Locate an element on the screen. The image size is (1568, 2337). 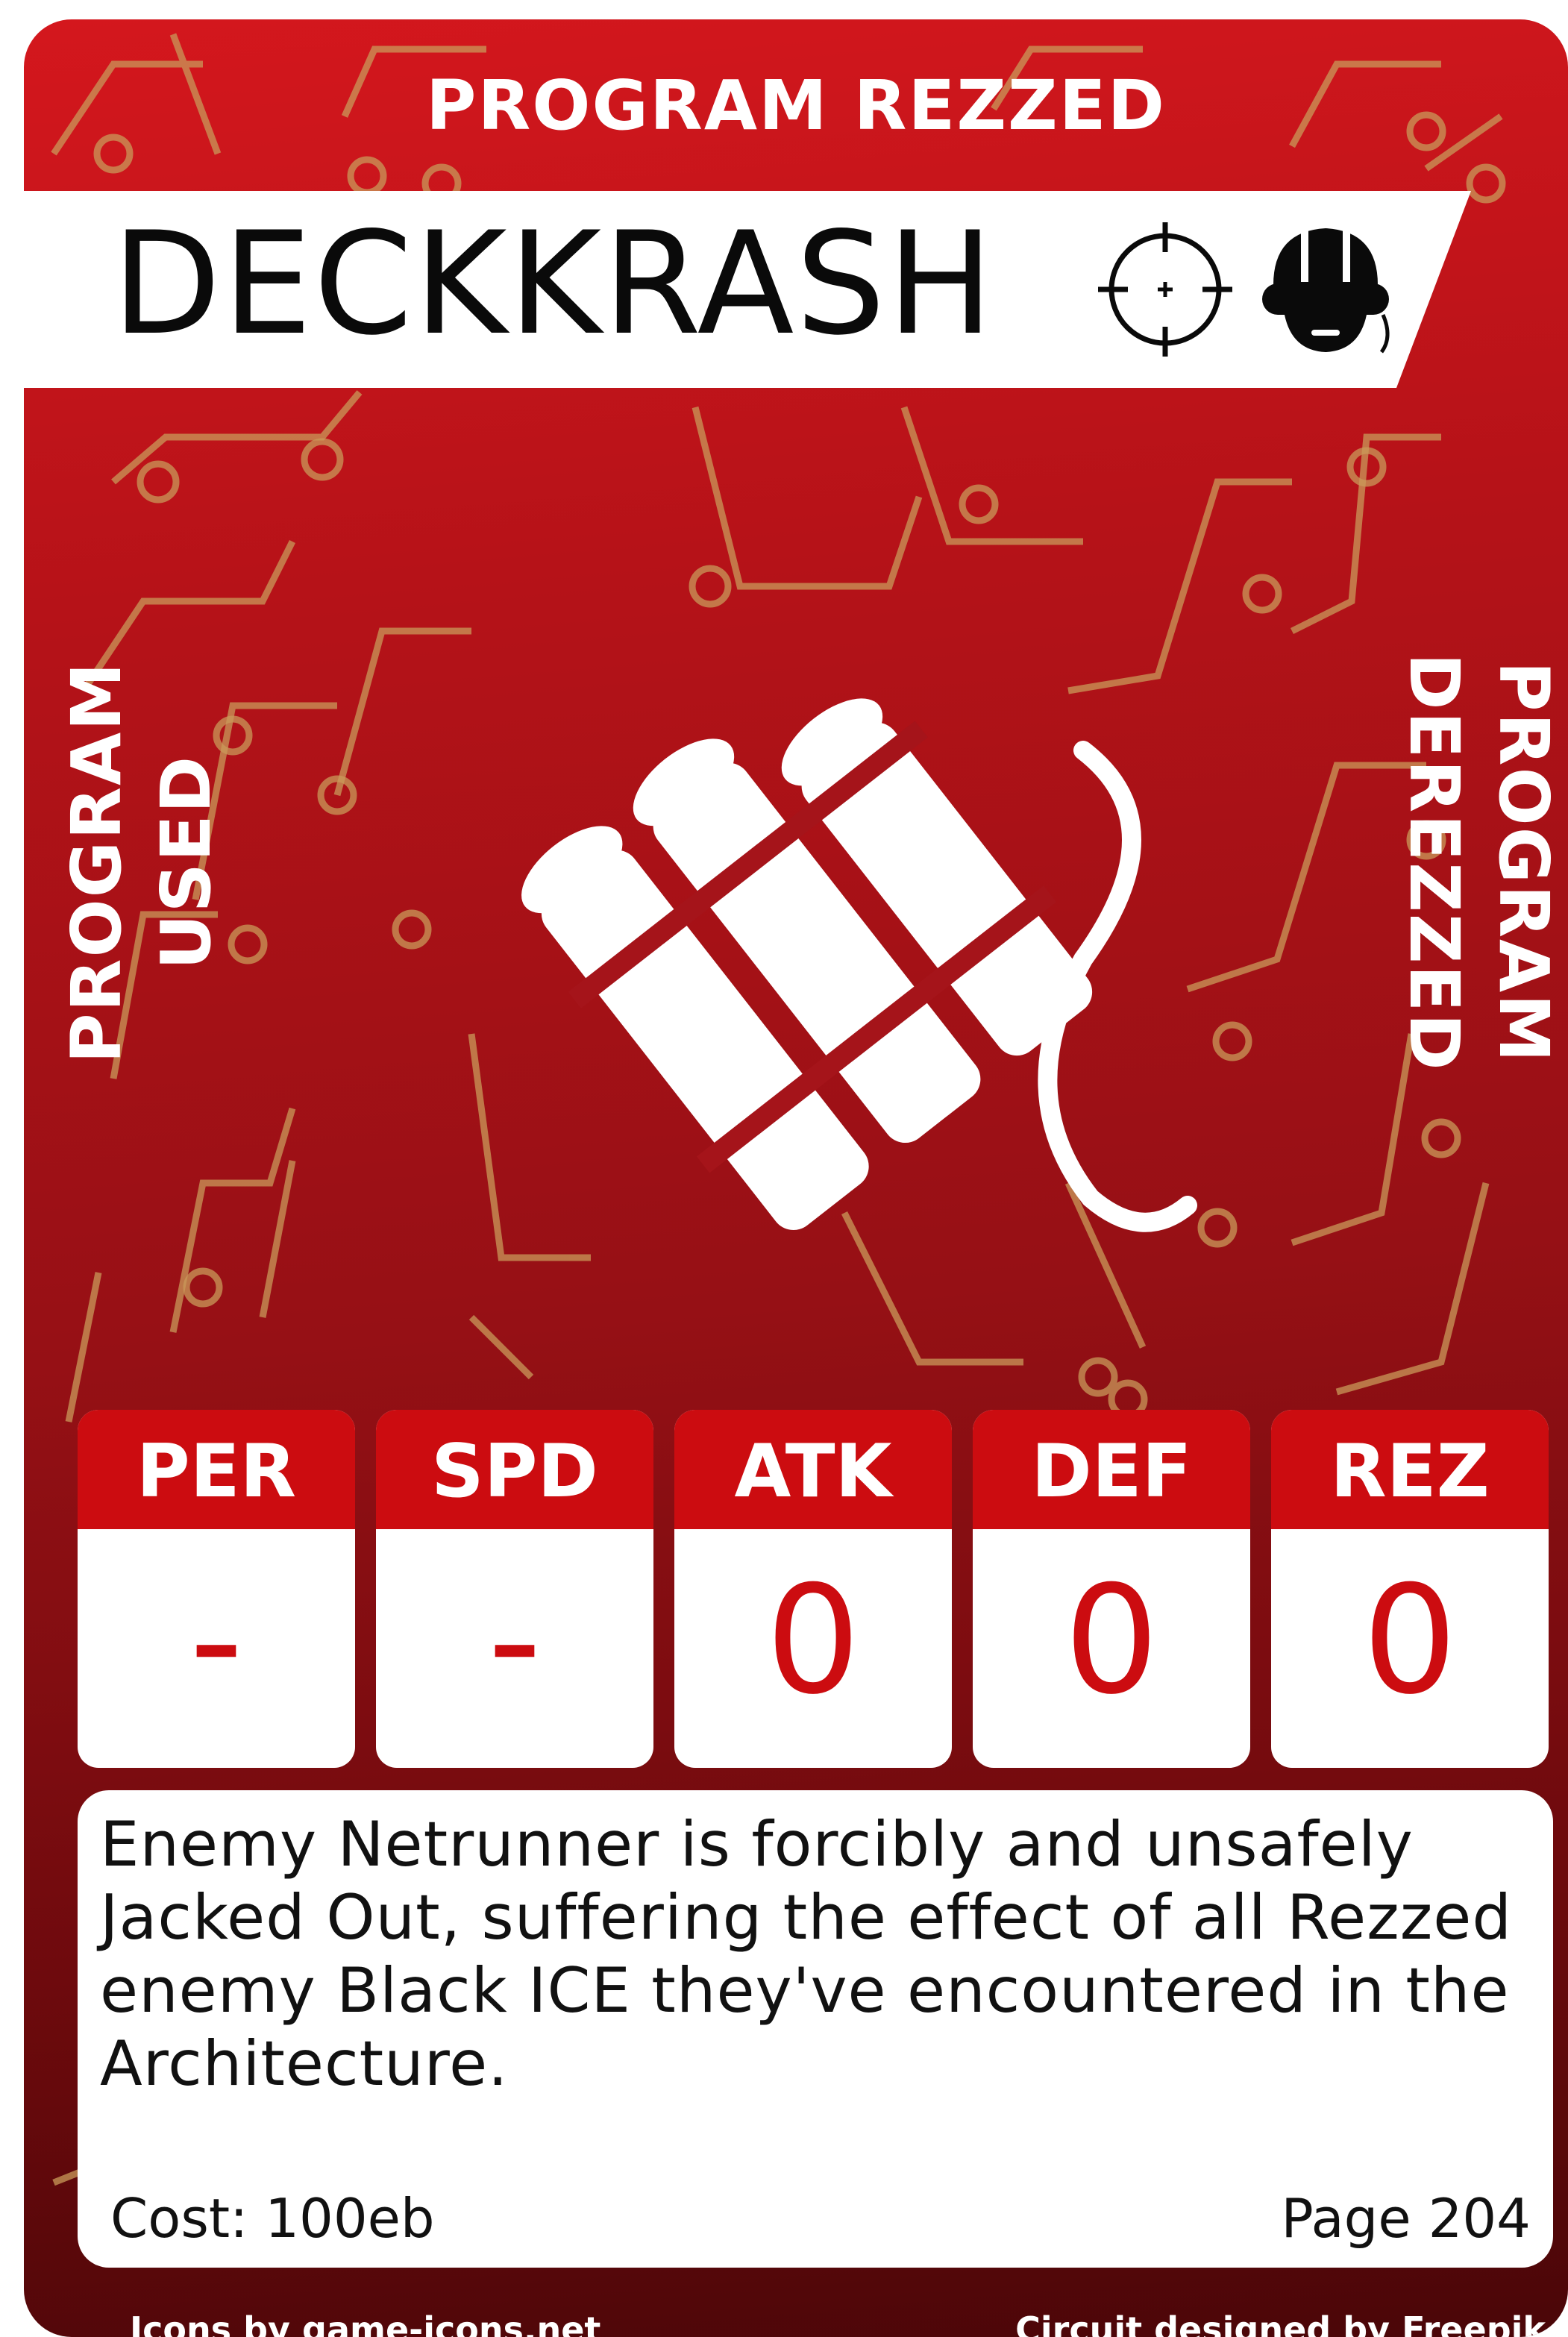
stat-rez: REZ 0 is located at coordinates (1410, 1589).